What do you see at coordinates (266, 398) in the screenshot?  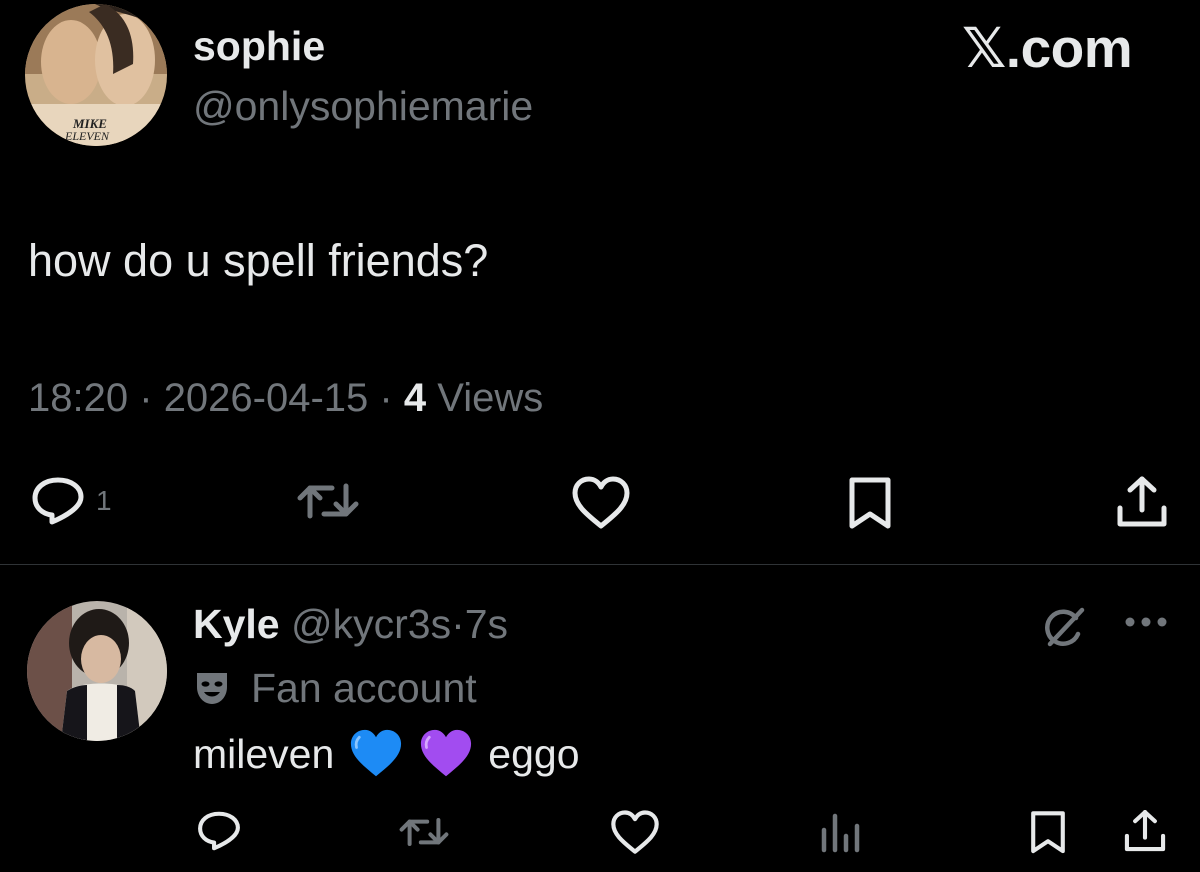 I see `tweet-date: 2026-04-15` at bounding box center [266, 398].